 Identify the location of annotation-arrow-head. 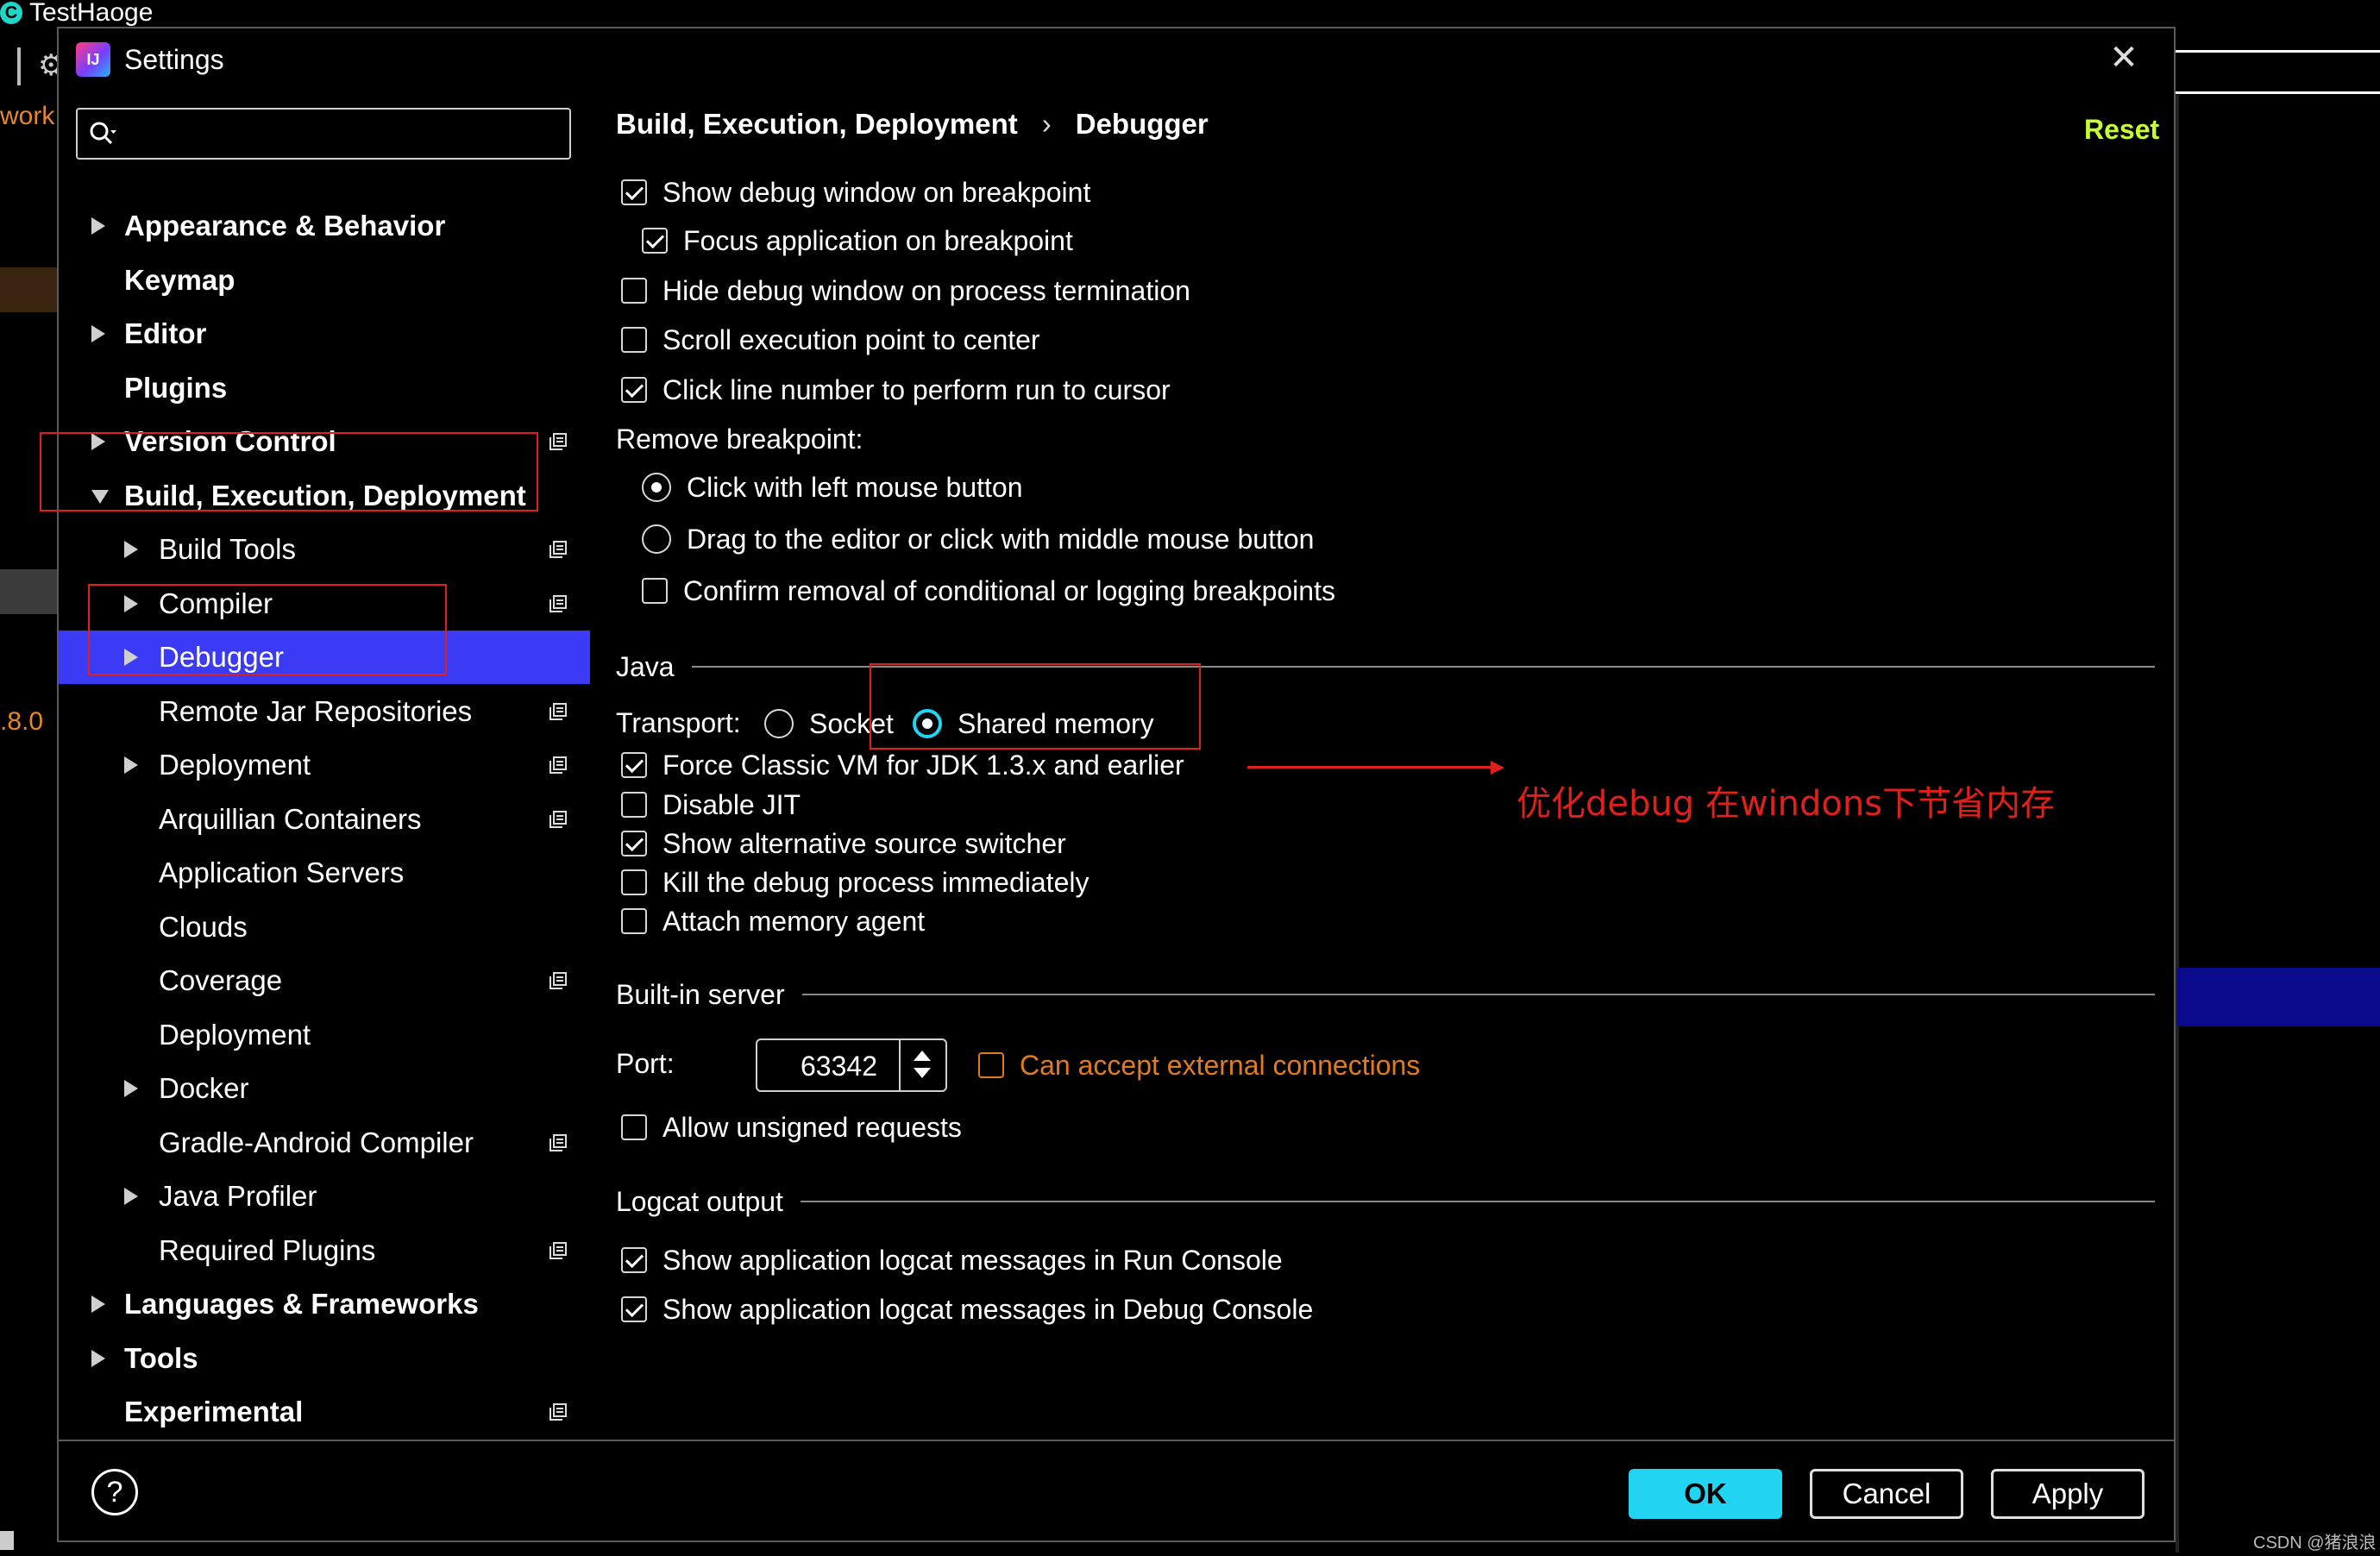
(1497, 768).